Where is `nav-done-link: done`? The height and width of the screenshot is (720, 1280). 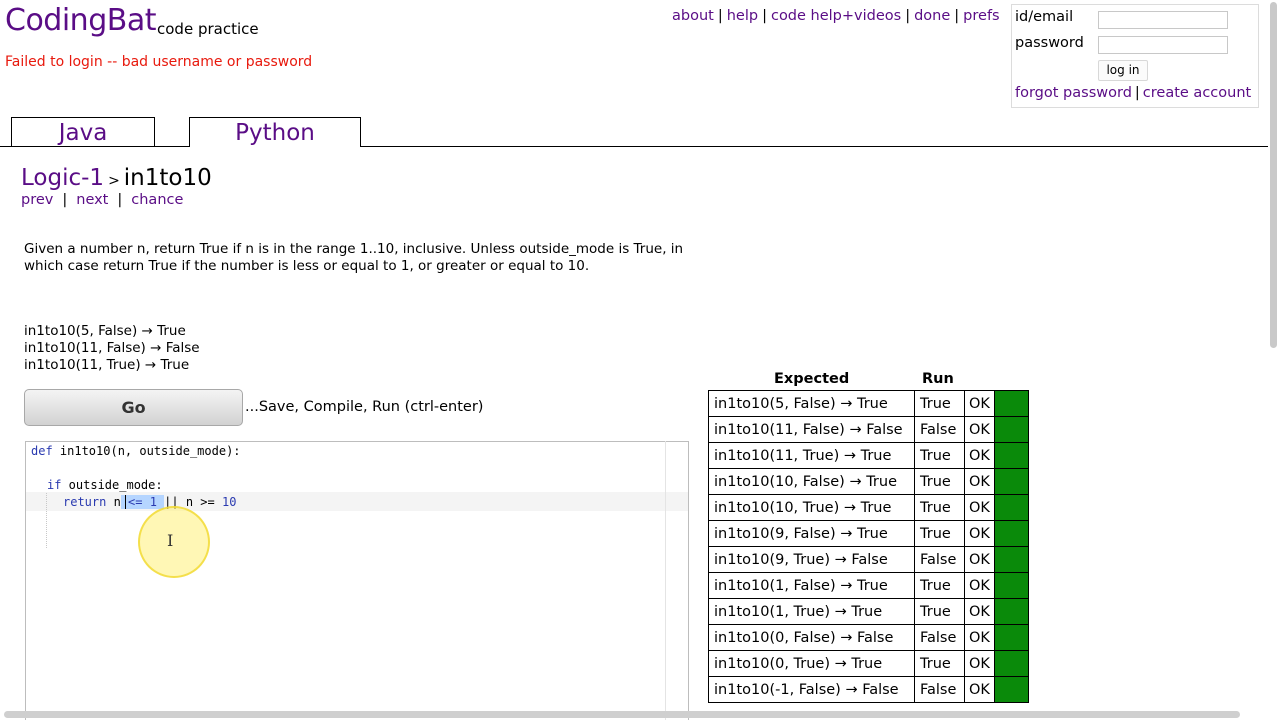 nav-done-link: done is located at coordinates (932, 16).